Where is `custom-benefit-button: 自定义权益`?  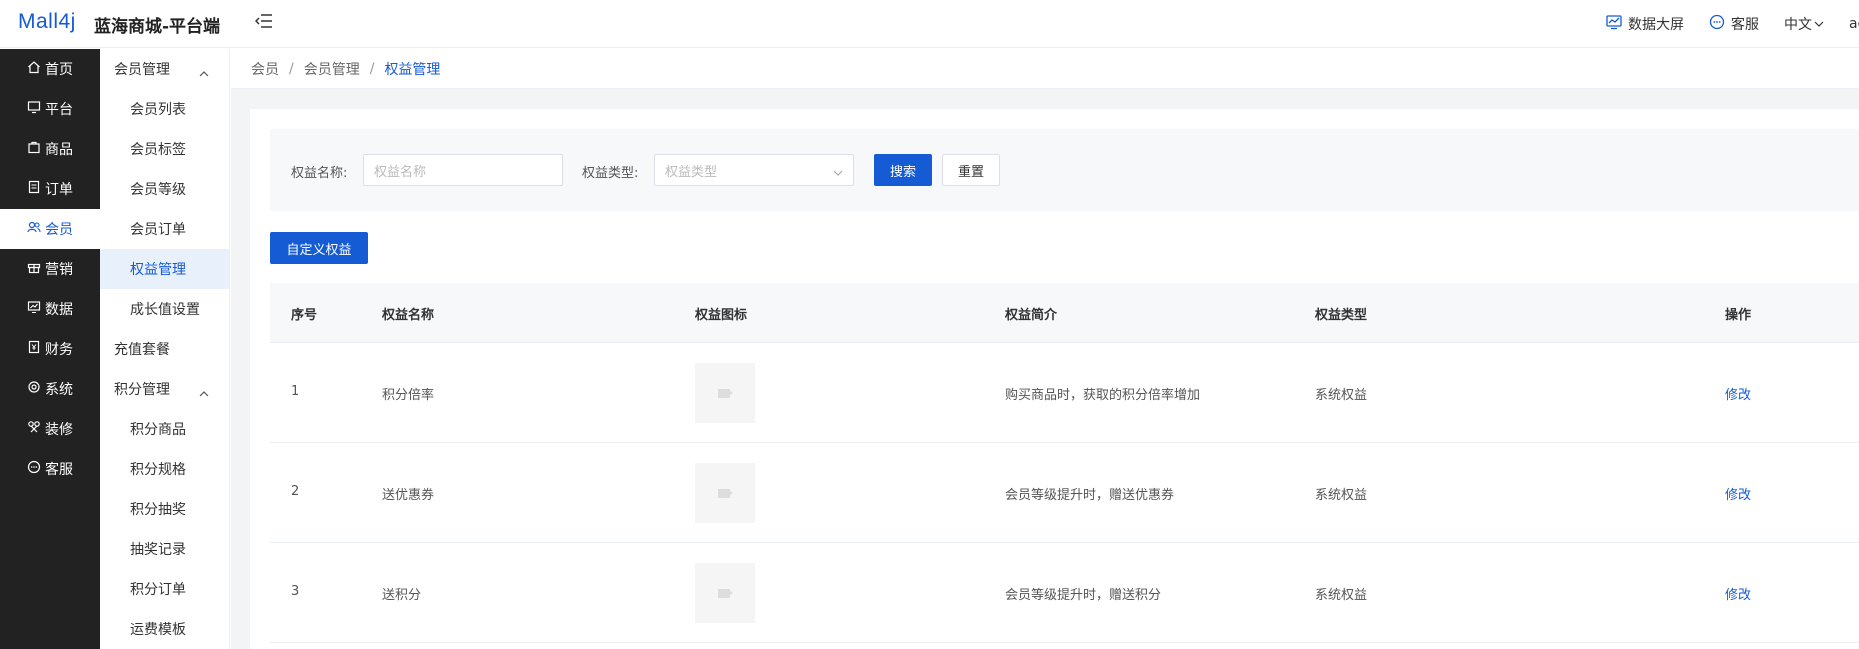
custom-benefit-button: 自定义权益 is located at coordinates (319, 248).